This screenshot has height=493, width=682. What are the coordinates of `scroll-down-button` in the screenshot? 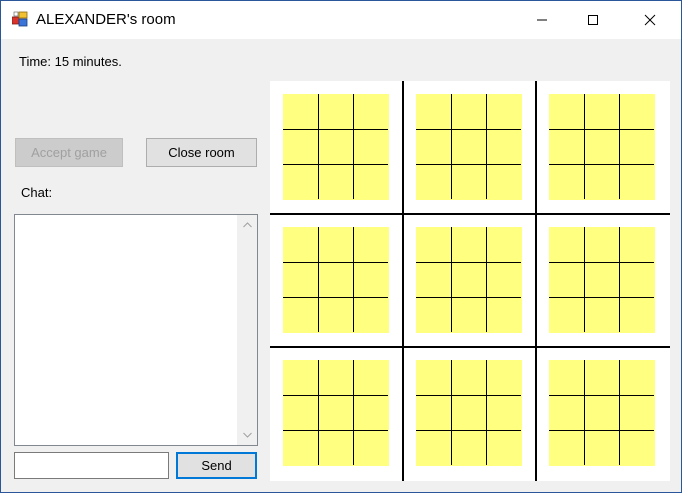 It's located at (247, 435).